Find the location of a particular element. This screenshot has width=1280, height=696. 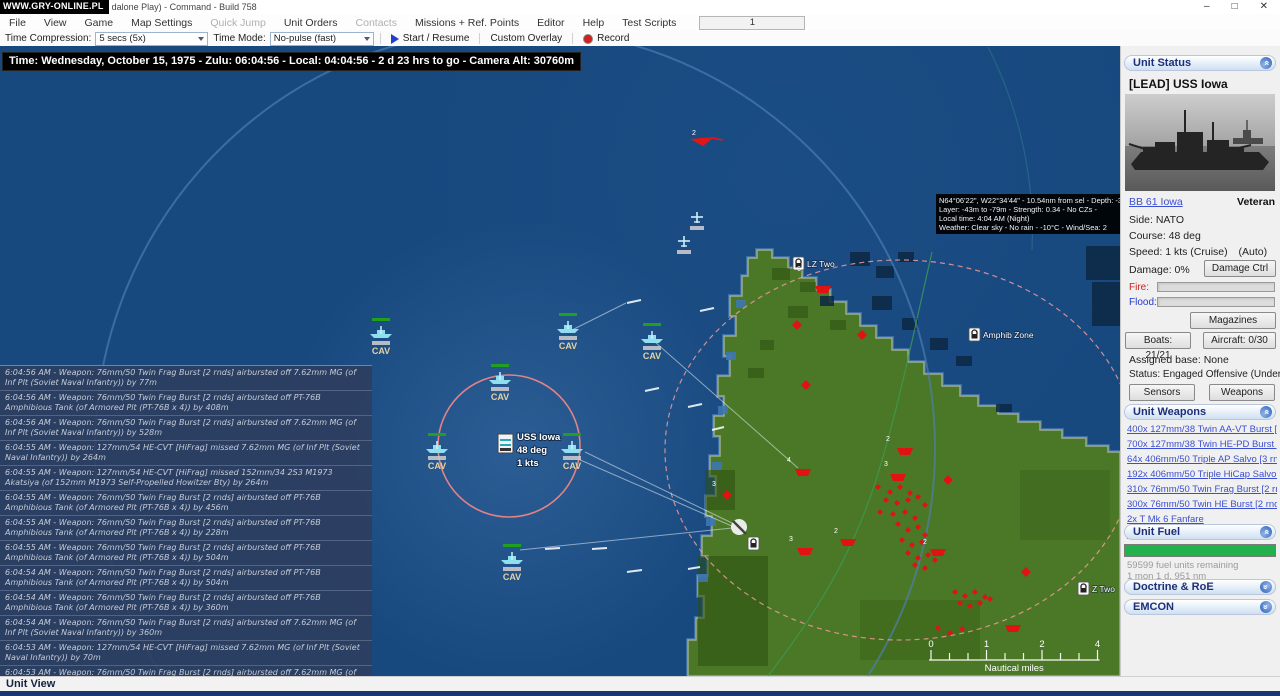

damage-ctrl-button: Damage Ctrl is located at coordinates (1240, 268).